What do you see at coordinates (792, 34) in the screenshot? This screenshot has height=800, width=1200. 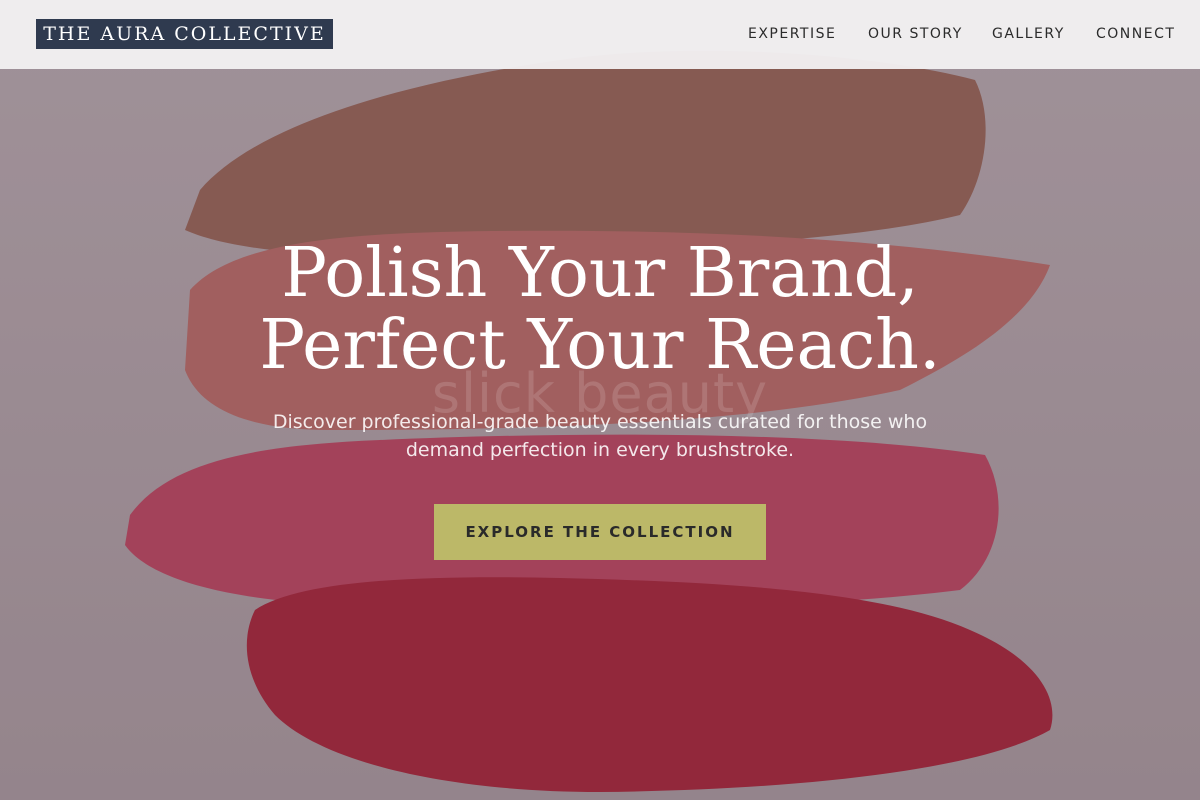 I see `nav-item-expertise: EXPERTISE` at bounding box center [792, 34].